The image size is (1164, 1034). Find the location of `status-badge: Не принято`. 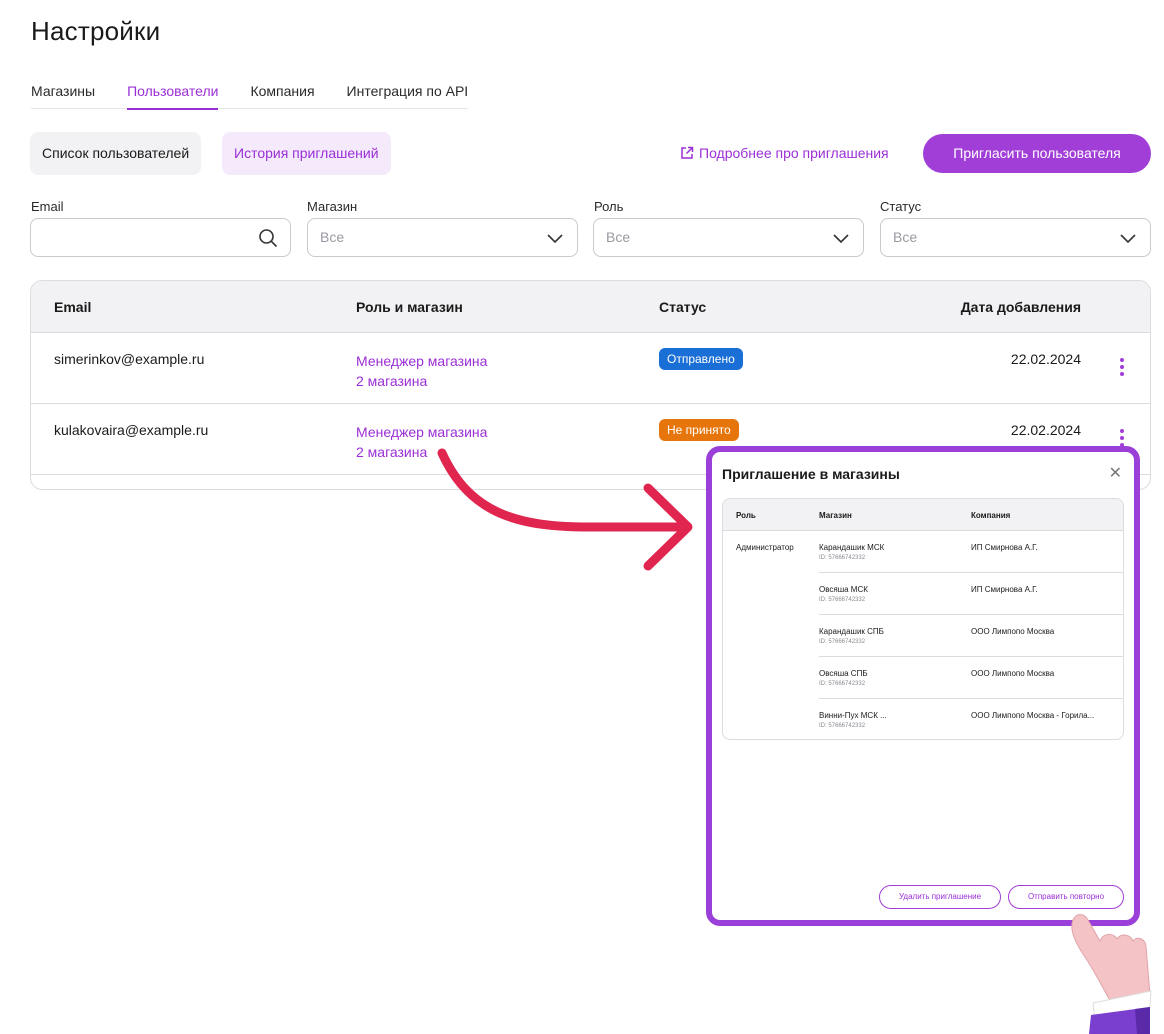

status-badge: Не принято is located at coordinates (699, 430).